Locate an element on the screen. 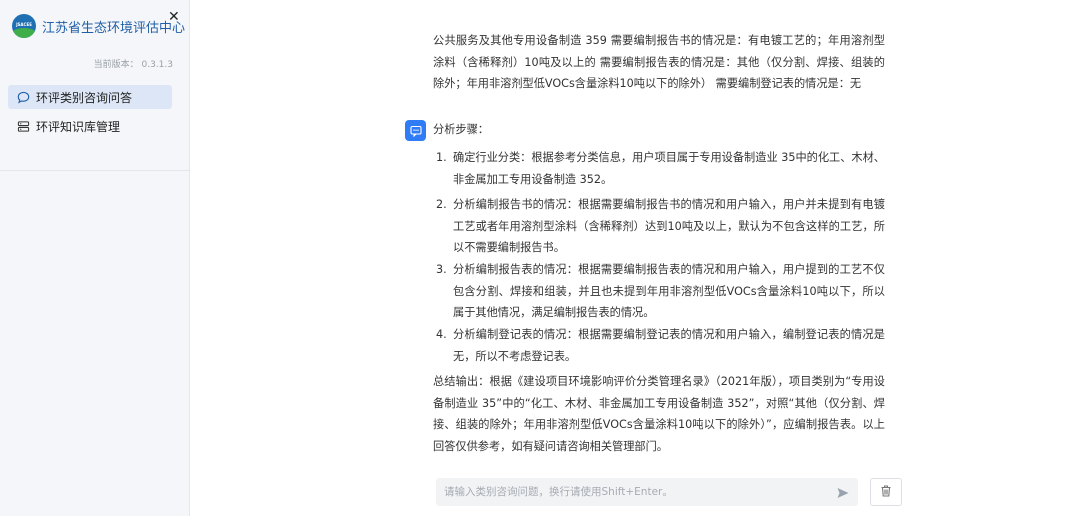 The width and height of the screenshot is (1080, 516). sidebar-item-label: 环评类别咨询问答 is located at coordinates (84, 97).